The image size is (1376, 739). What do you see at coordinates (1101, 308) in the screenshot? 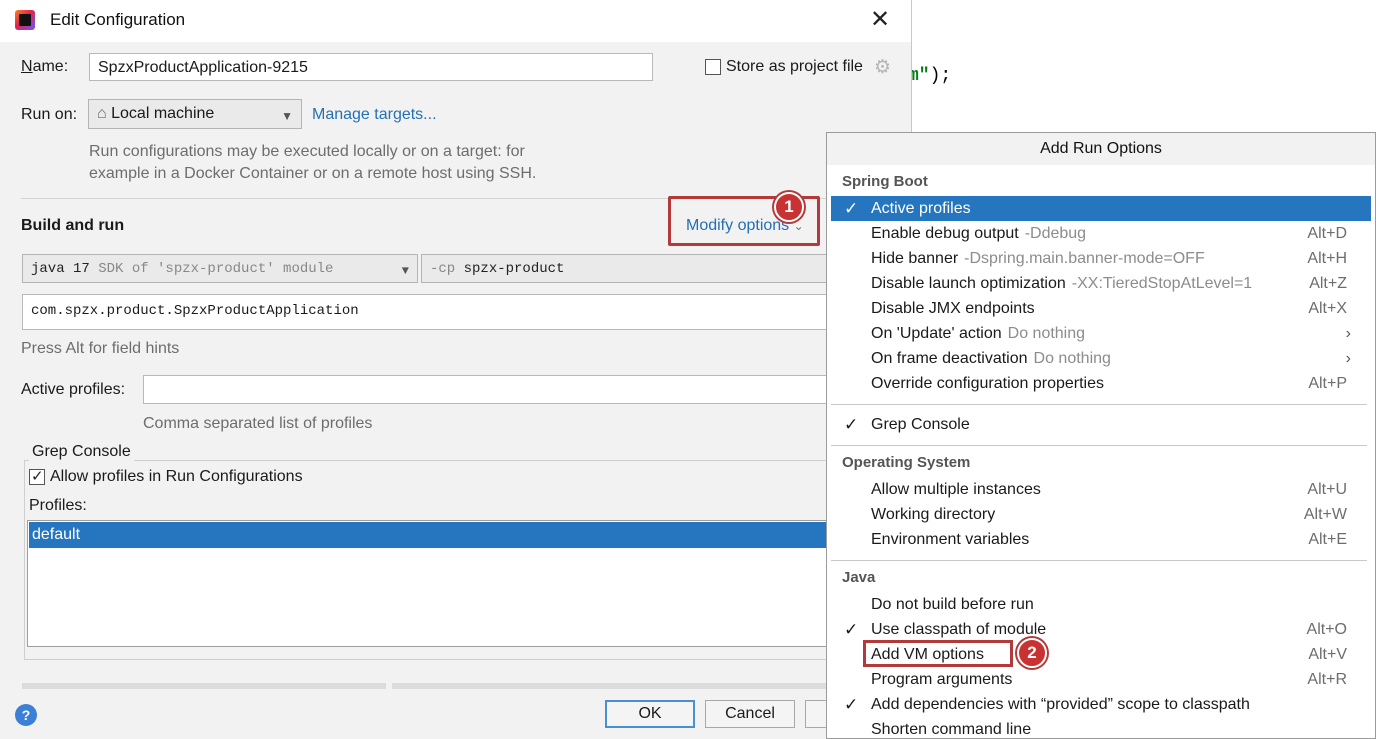
I see `menu-item-disable-jmx-endpoints: Disable JMX endpoints Alt+X` at bounding box center [1101, 308].